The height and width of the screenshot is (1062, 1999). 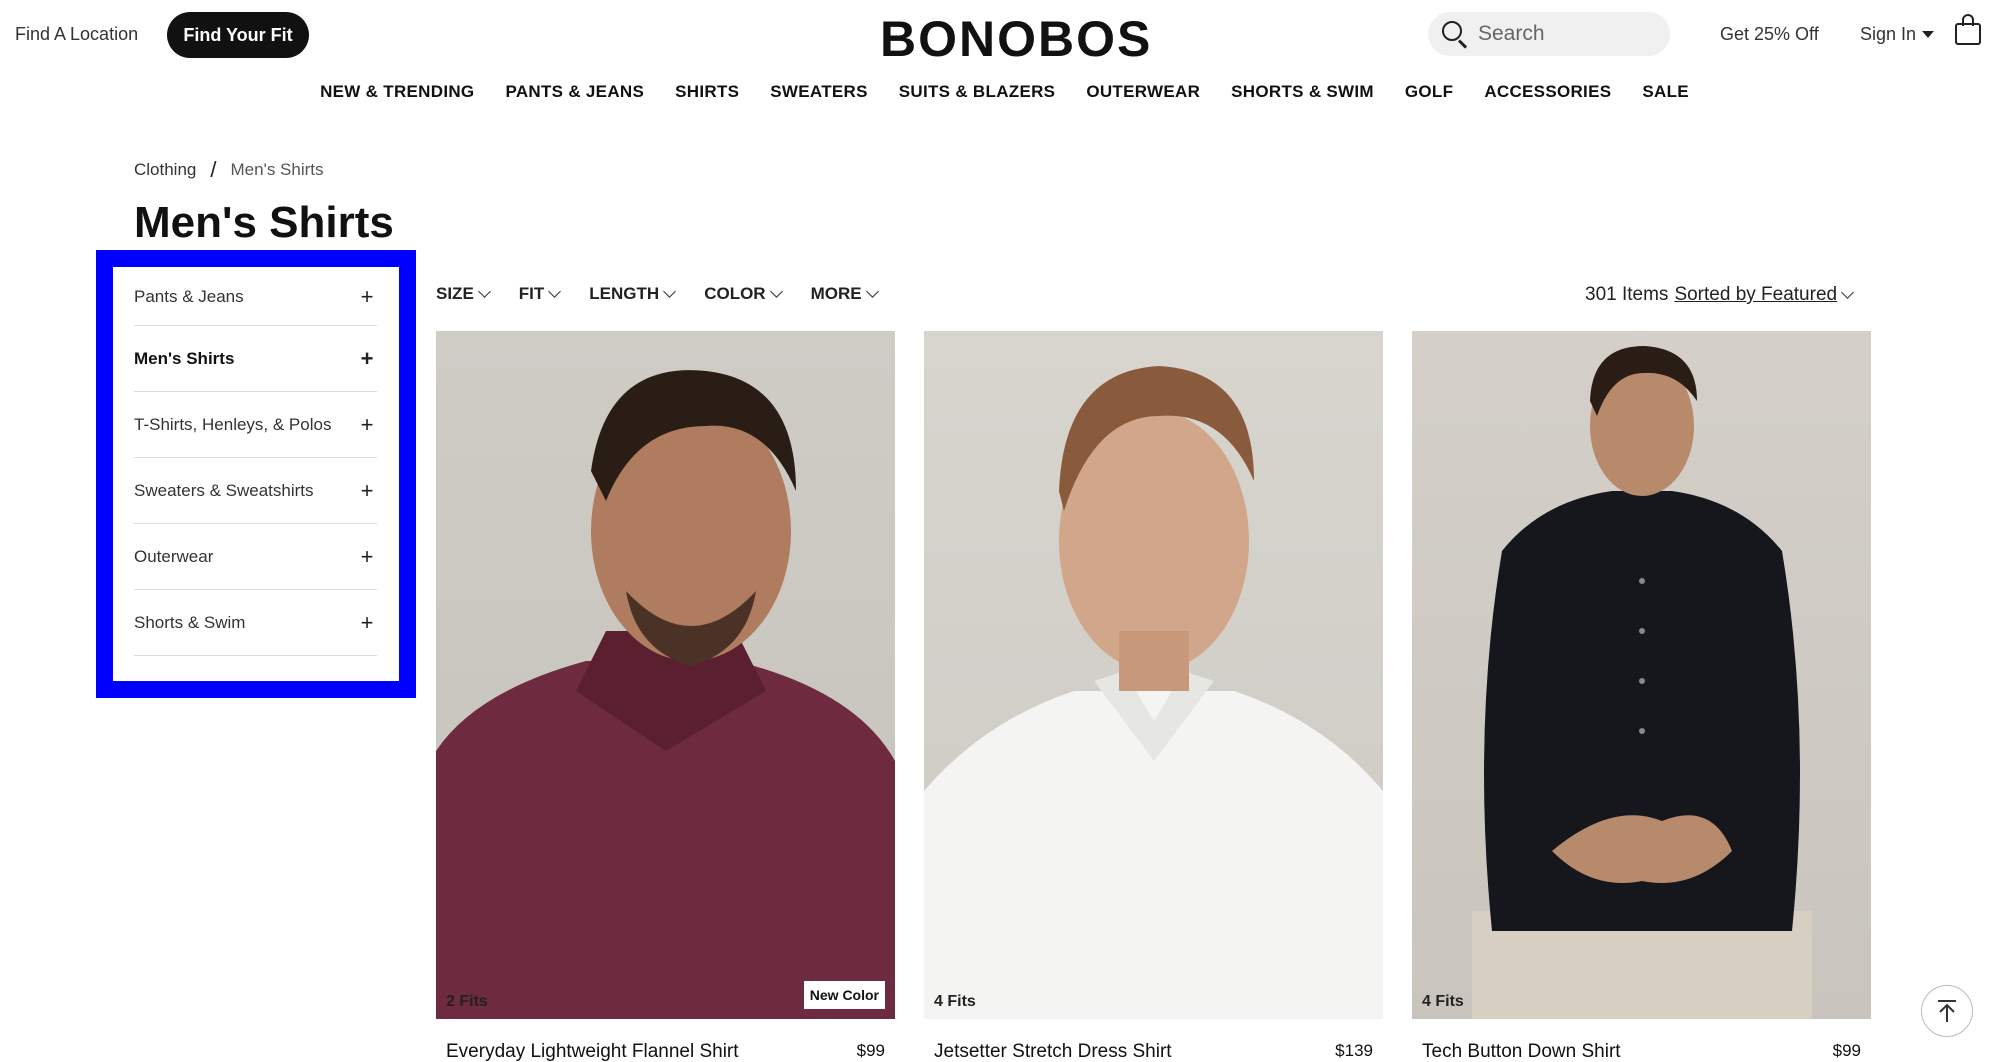 I want to click on sidebar-item-mens-shirts: Men's Shirts +, so click(x=255, y=359).